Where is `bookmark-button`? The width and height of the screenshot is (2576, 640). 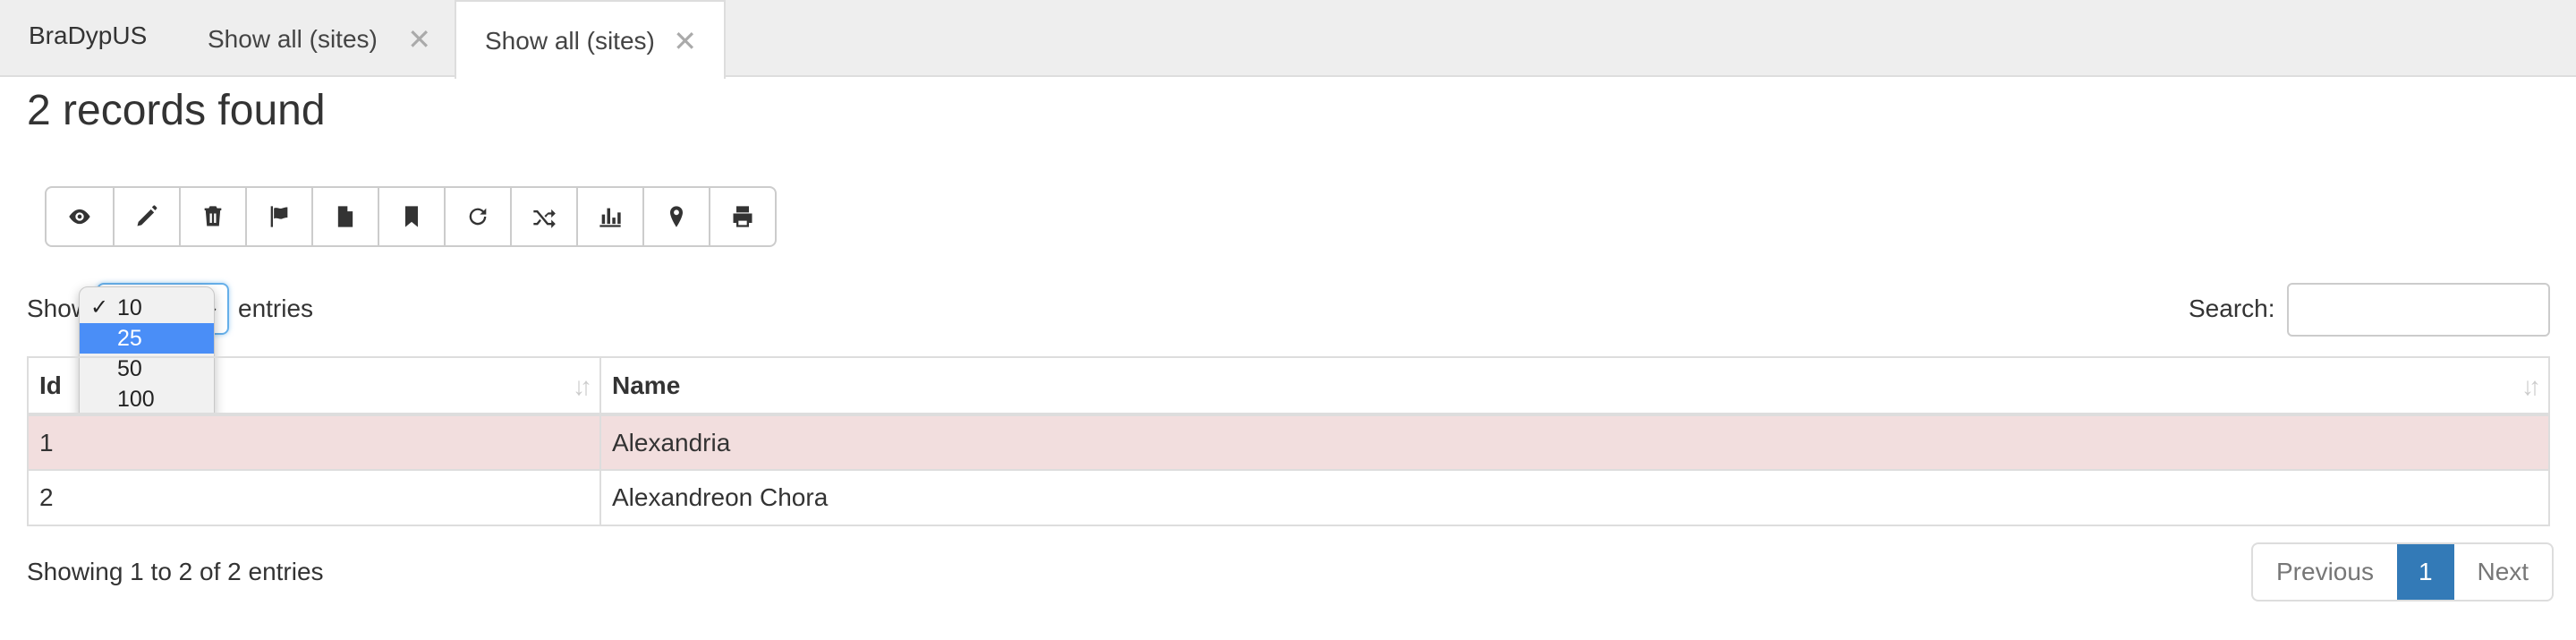 bookmark-button is located at coordinates (411, 216).